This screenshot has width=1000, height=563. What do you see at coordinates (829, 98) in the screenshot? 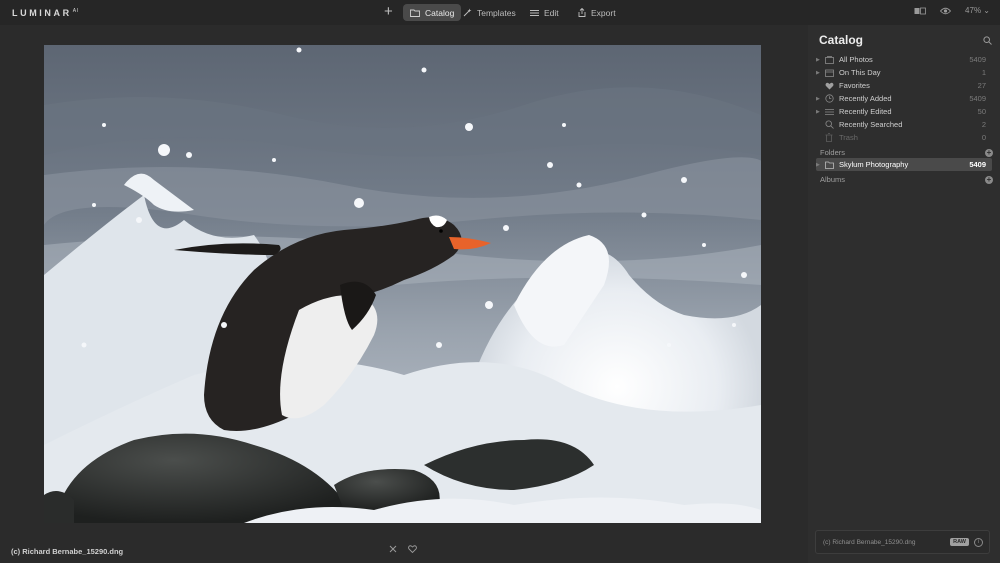
I see `clock-icon` at bounding box center [829, 98].